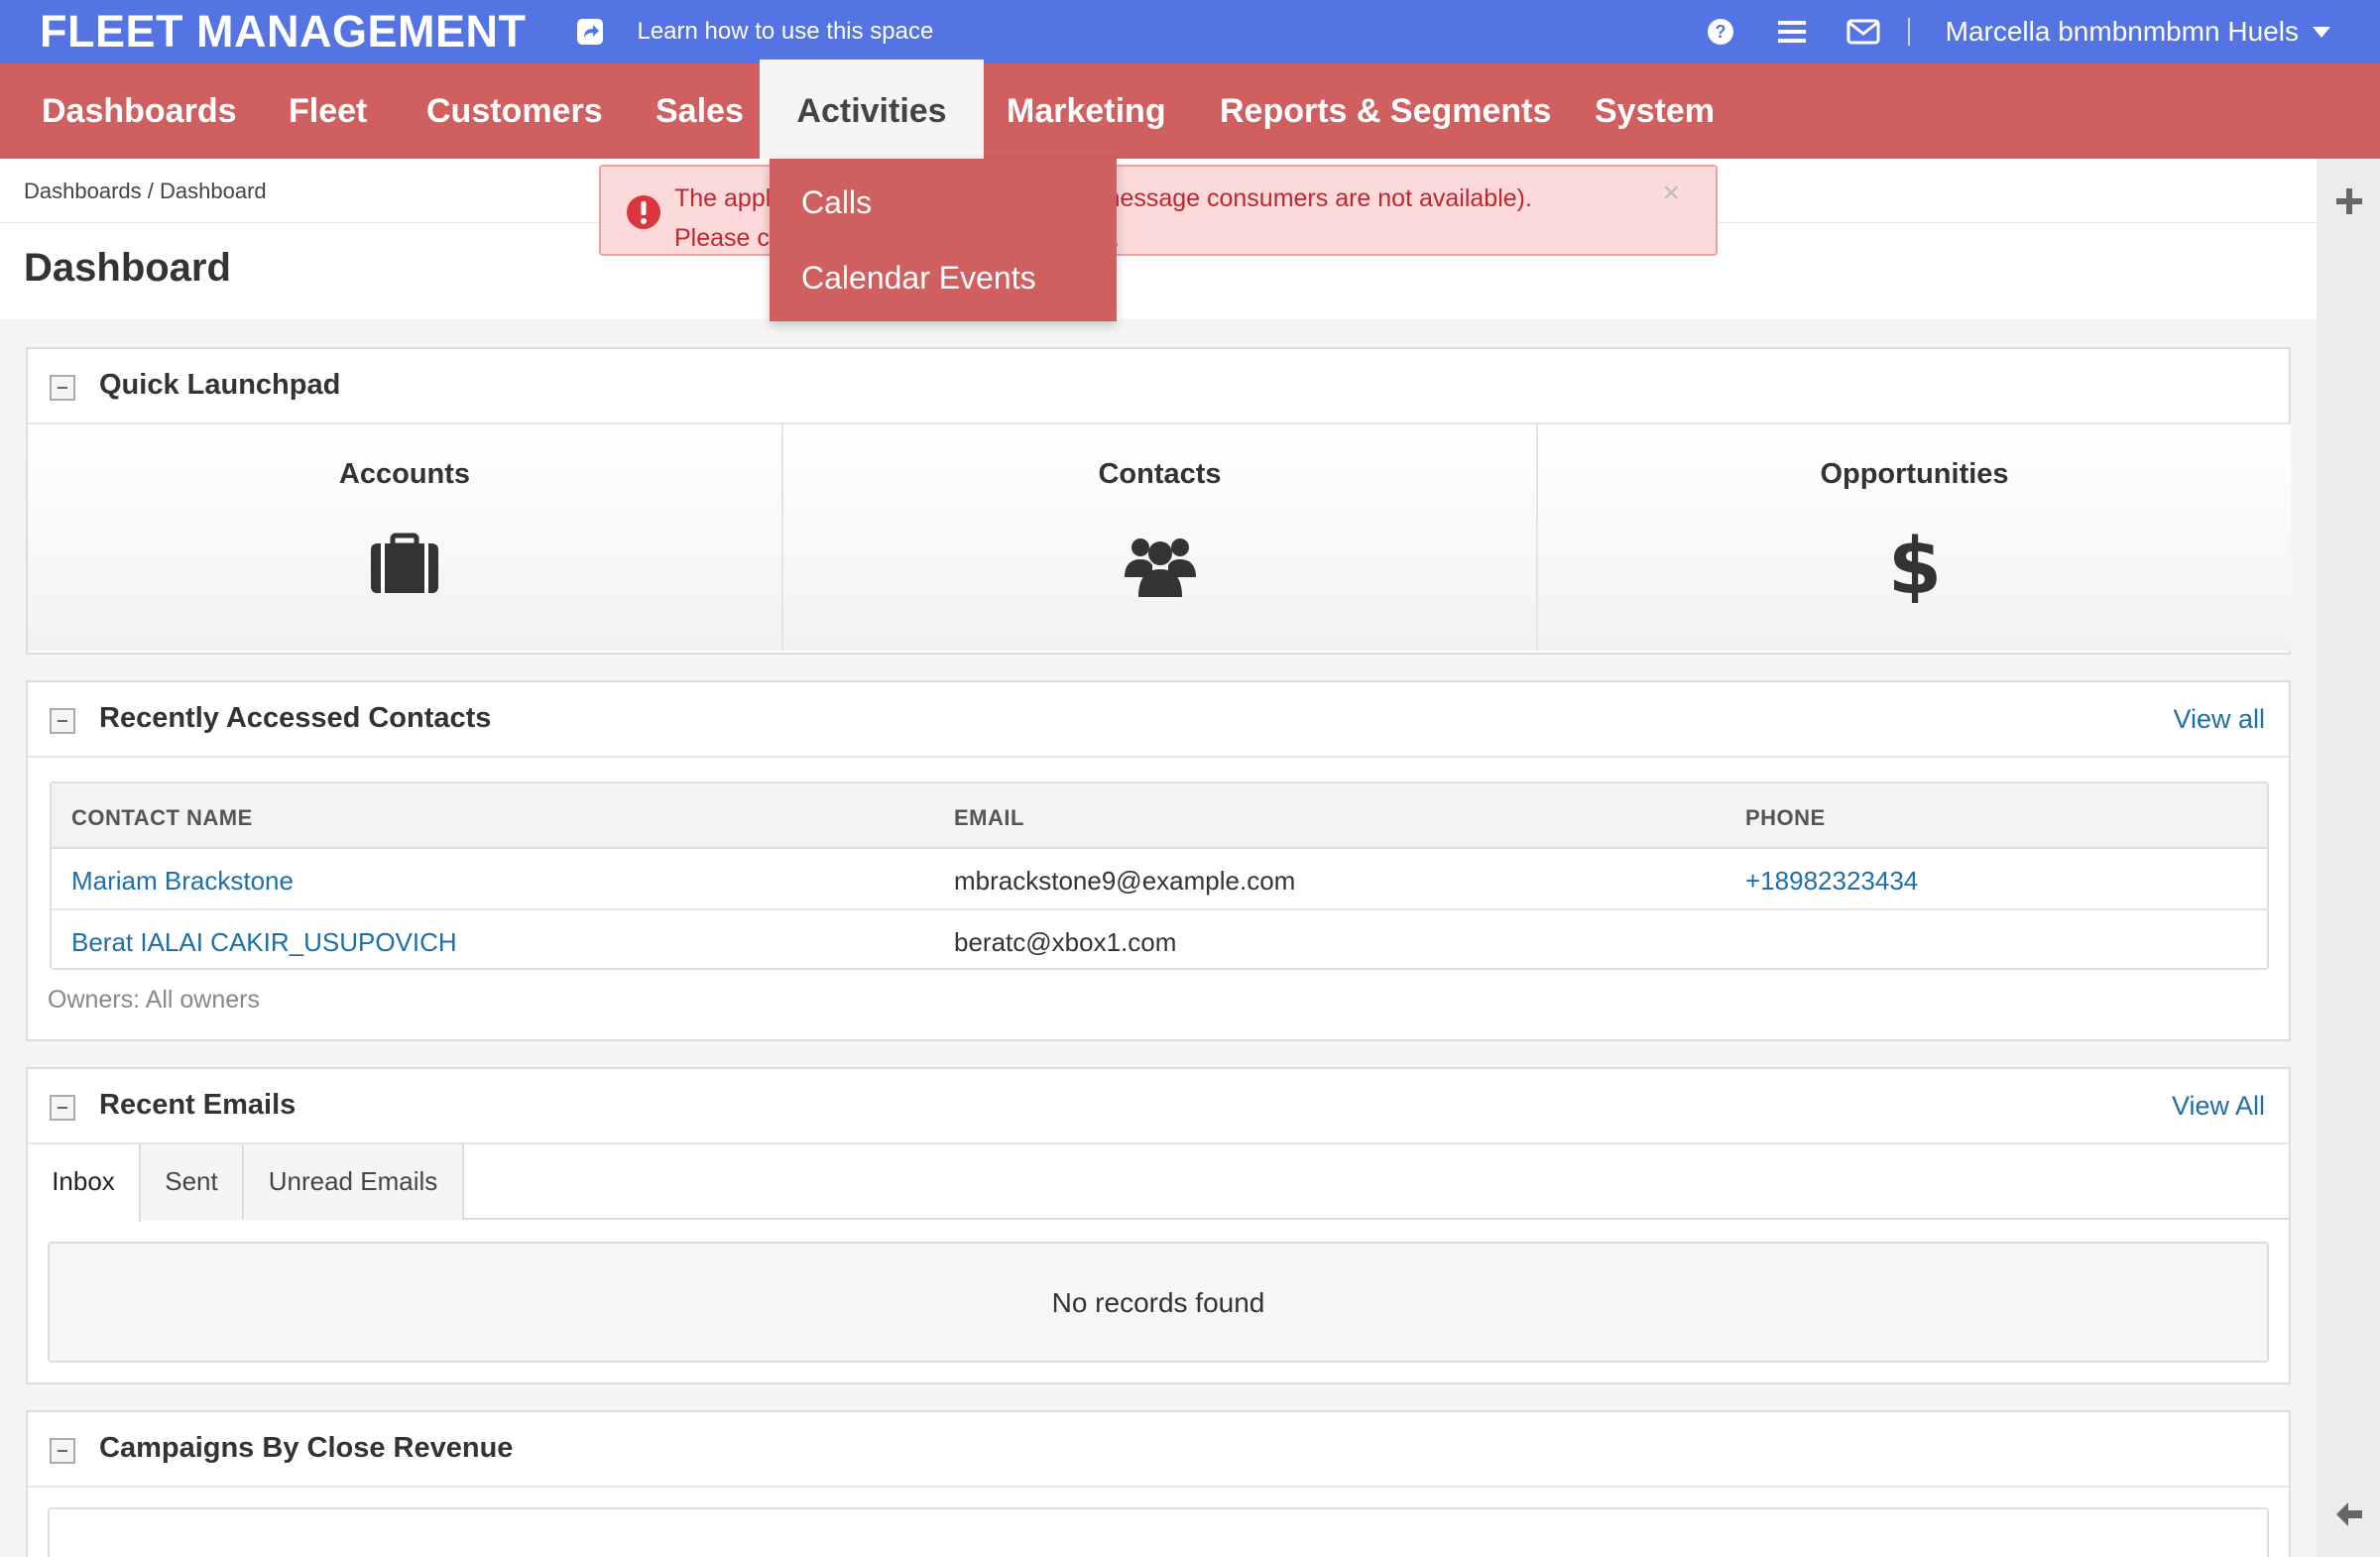 This screenshot has height=1557, width=2380. I want to click on contact-name-link: Berat IALAI CAKIR_USUPOVICH, so click(264, 942).